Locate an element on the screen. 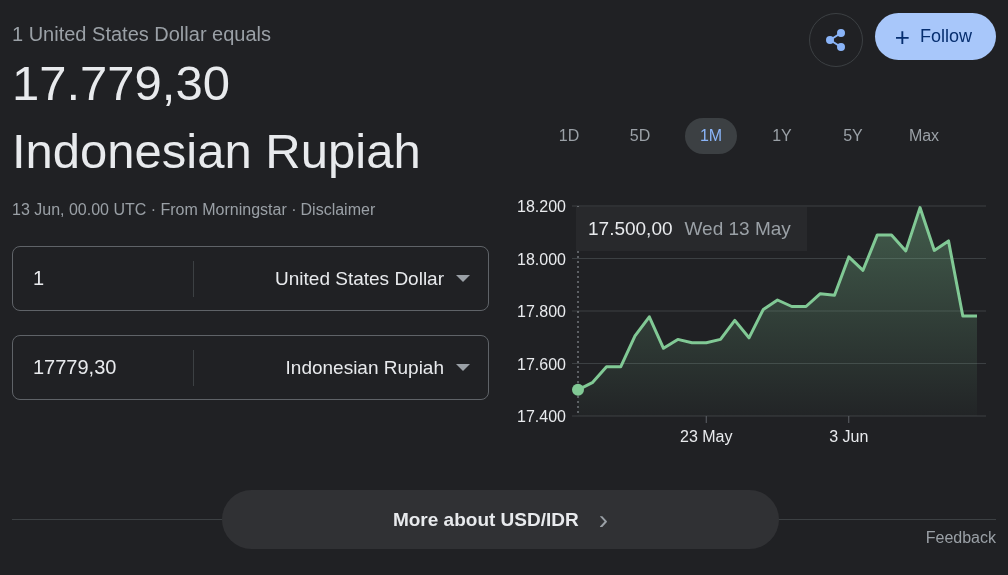  amount-field: 17779,30 is located at coordinates (108, 367).